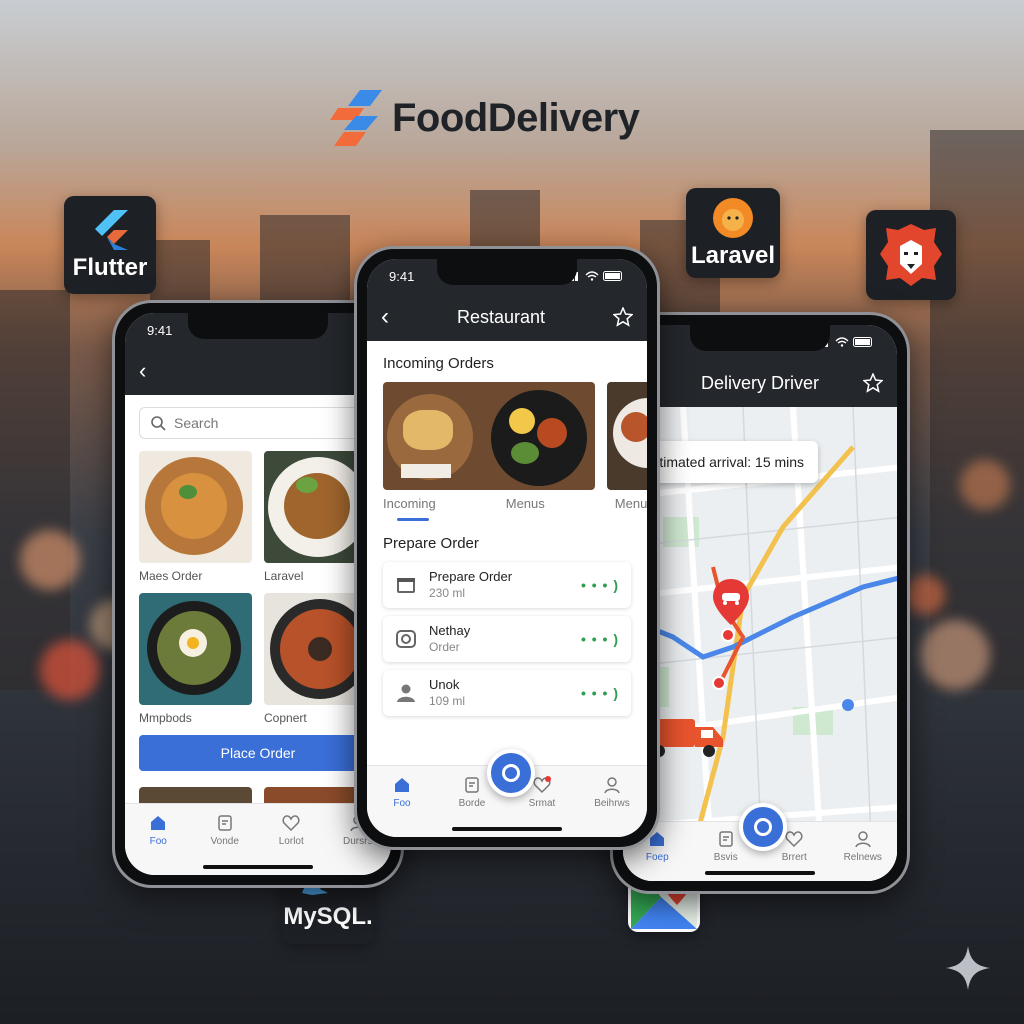  I want to click on nav-label: Srmat, so click(542, 803).